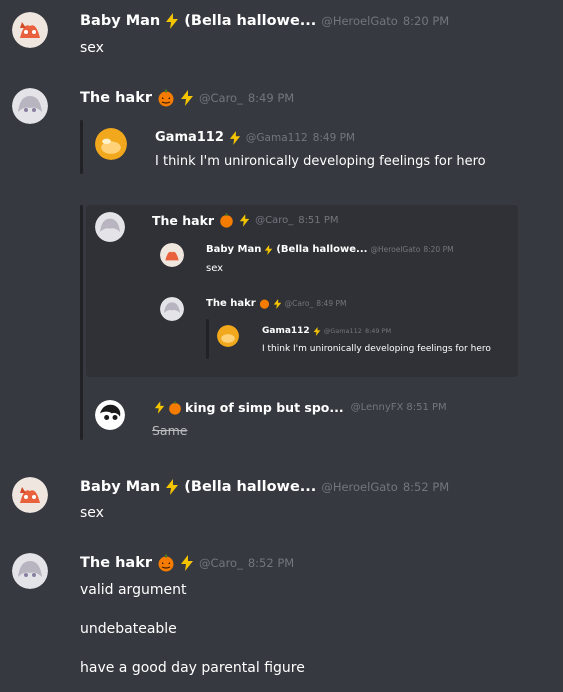 The image size is (563, 692). What do you see at coordinates (183, 220) in the screenshot?
I see `embed-username: The hakr` at bounding box center [183, 220].